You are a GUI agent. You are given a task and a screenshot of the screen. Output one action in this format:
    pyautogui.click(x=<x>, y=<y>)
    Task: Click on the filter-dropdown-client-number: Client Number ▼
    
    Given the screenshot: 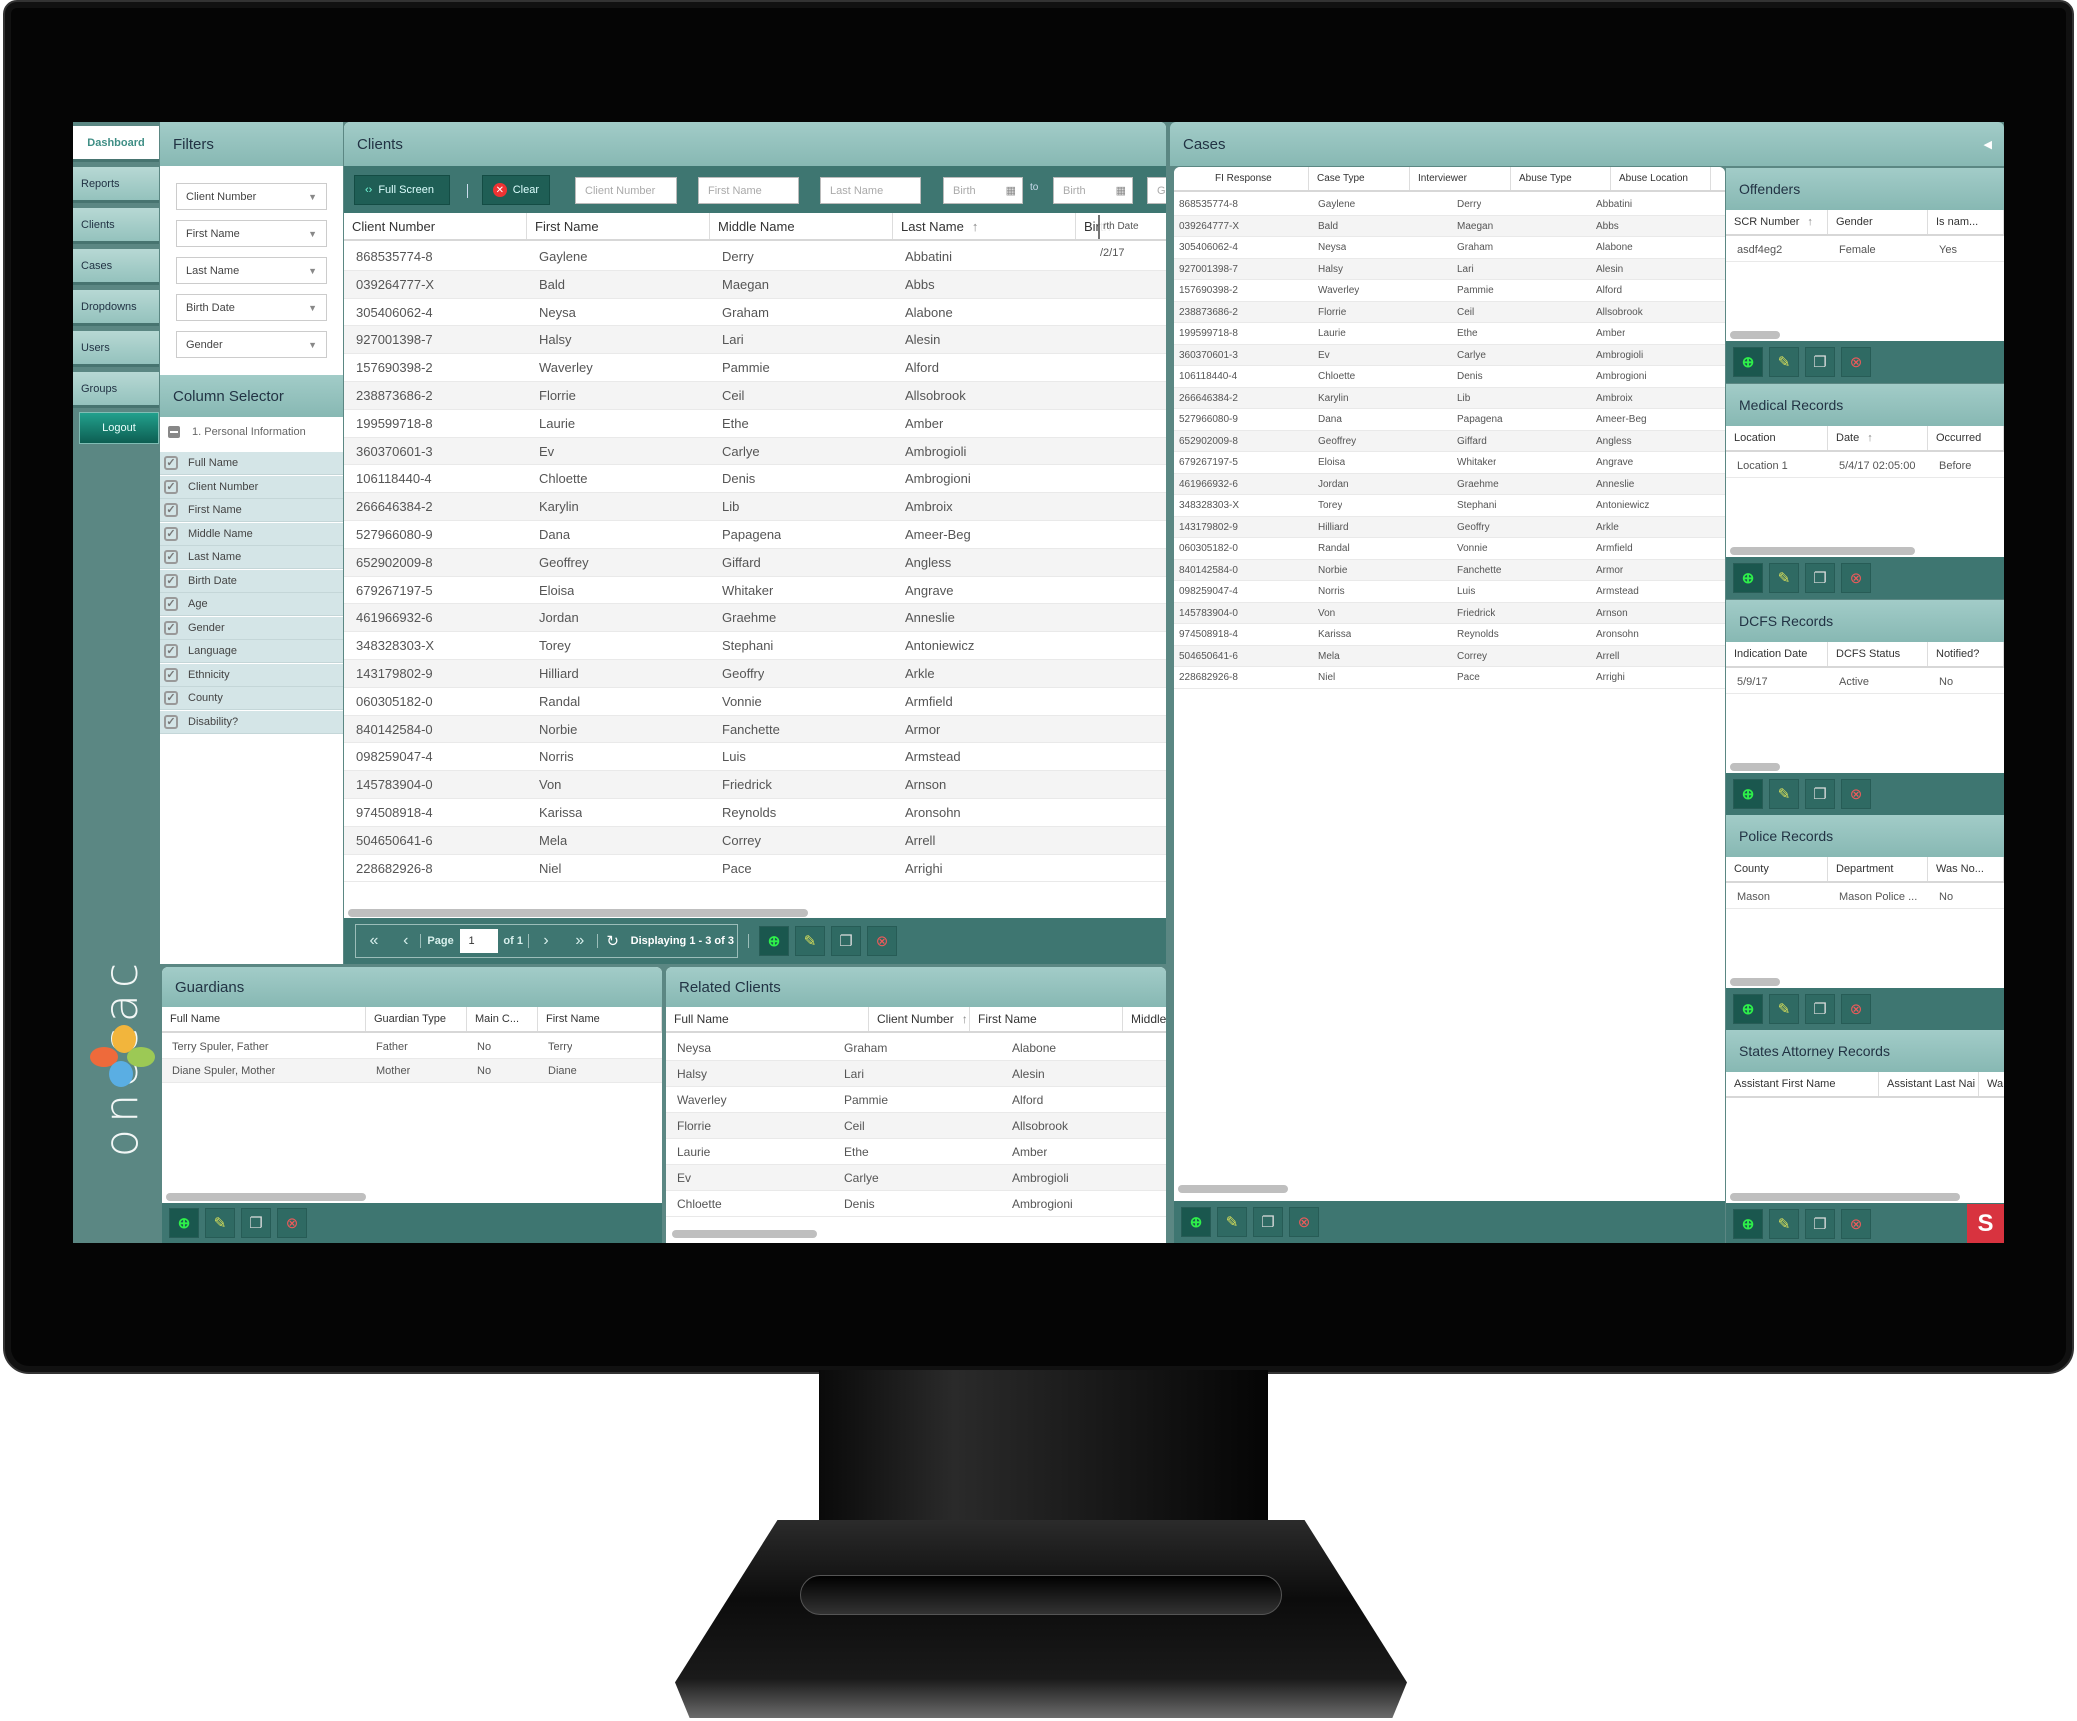 What is the action you would take?
    pyautogui.click(x=251, y=196)
    